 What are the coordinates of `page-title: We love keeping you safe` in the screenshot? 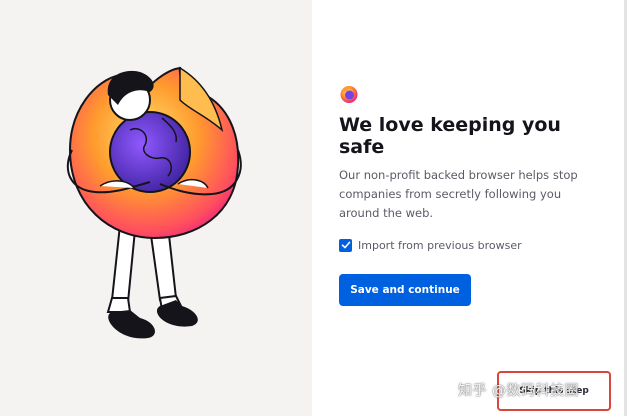 It's located at (450, 136).